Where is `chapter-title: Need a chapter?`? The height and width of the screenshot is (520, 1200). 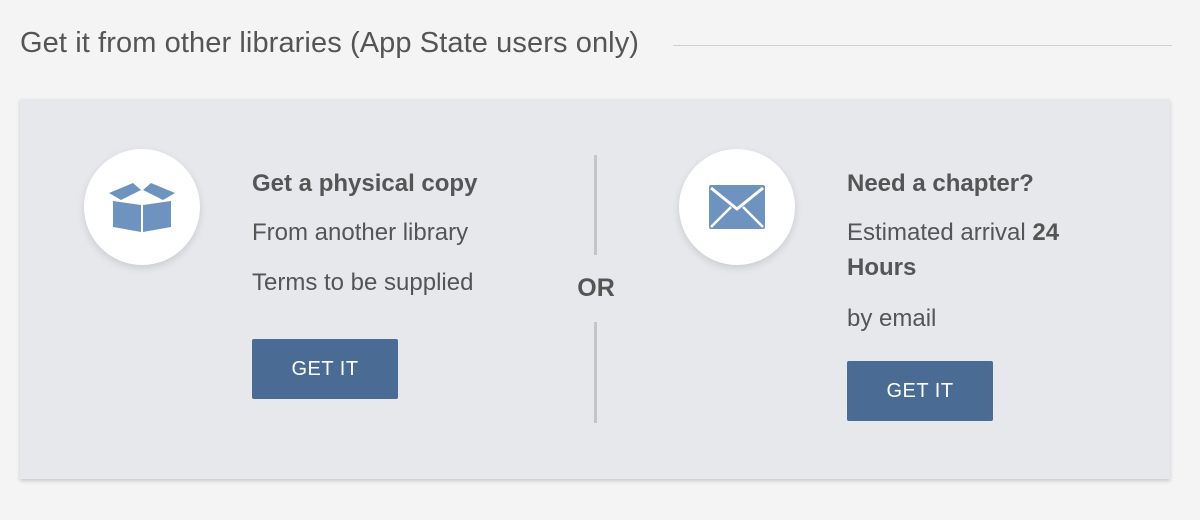
chapter-title: Need a chapter? is located at coordinates (940, 183).